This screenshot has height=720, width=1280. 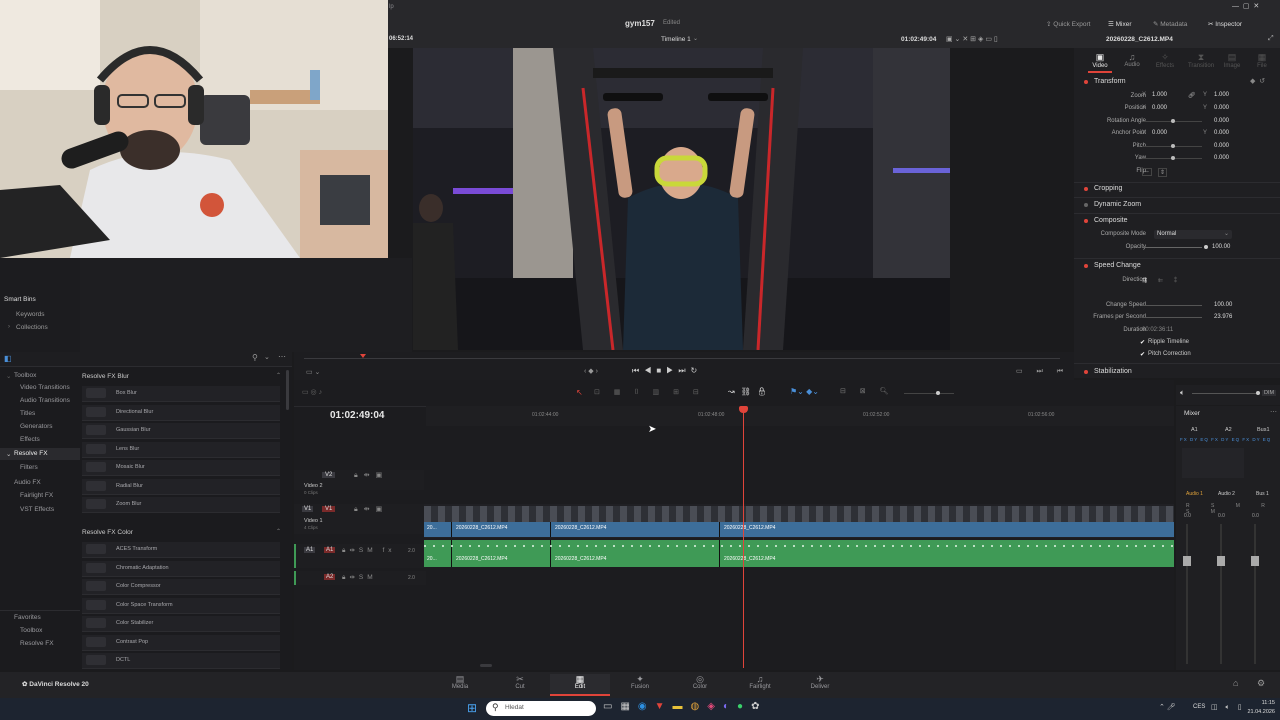 I want to click on taskbar-app-icons: ▭▦◉▼▬◍◈◐●✿, so click(x=685, y=706).